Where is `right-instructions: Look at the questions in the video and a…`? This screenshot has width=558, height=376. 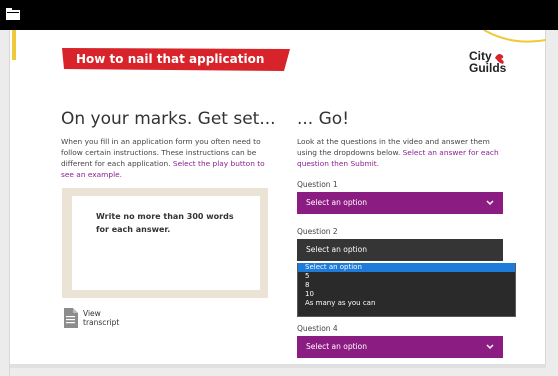
right-instructions: Look at the questions in the video and a… is located at coordinates (404, 152).